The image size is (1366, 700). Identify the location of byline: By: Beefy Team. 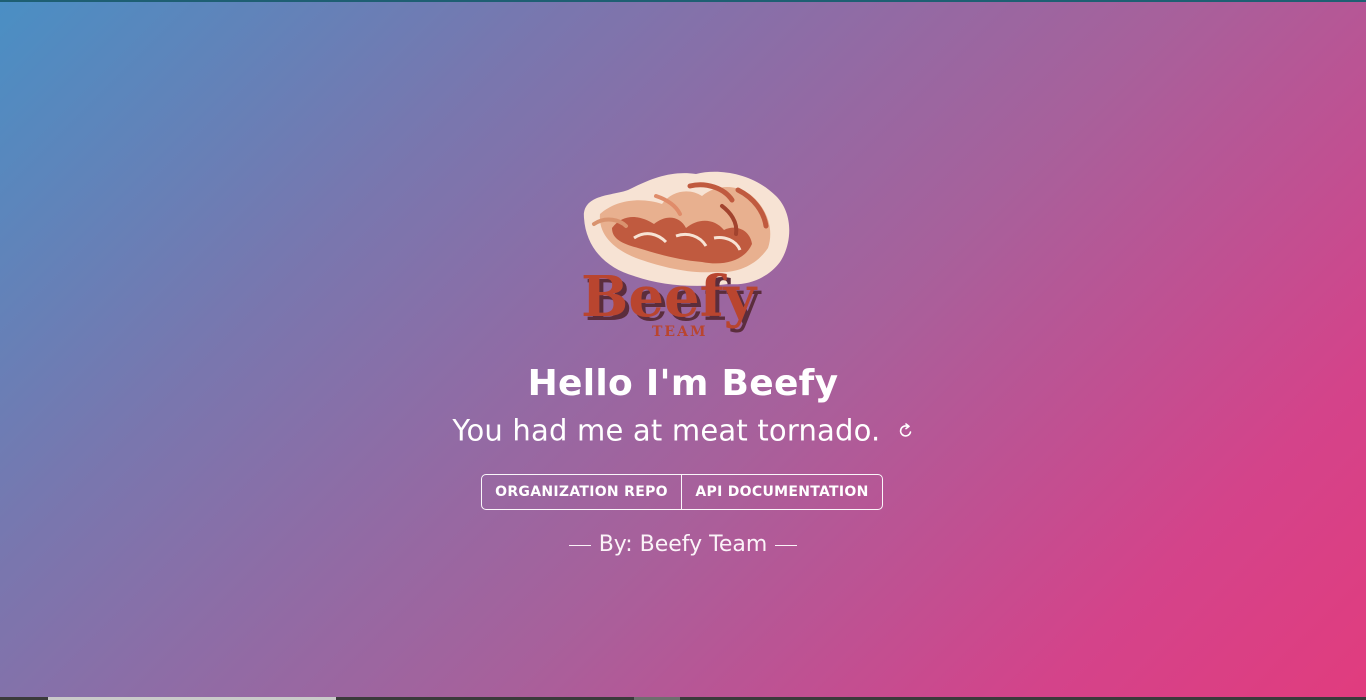
(683, 545).